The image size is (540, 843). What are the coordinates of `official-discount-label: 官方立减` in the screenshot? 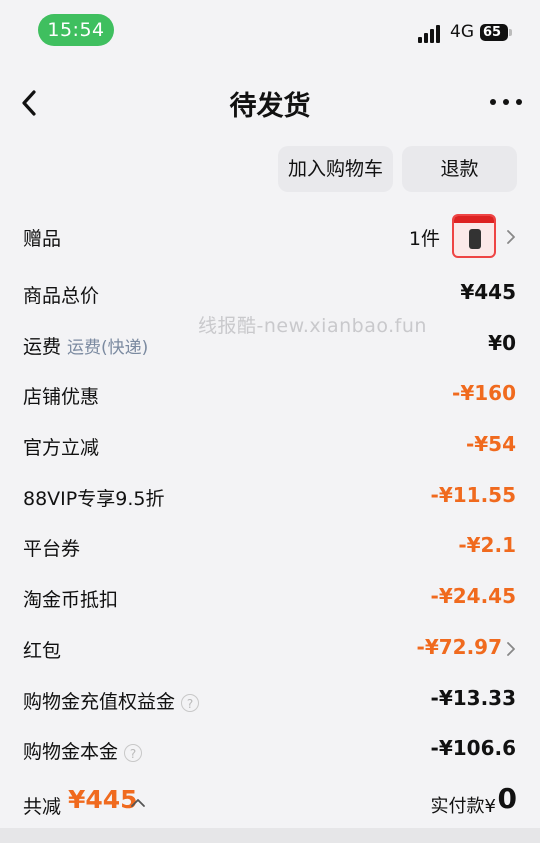 It's located at (61, 448).